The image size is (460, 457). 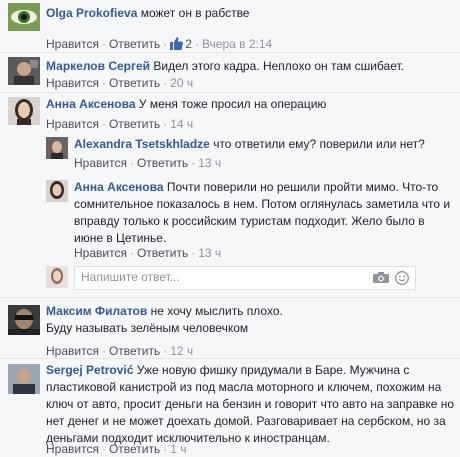 What do you see at coordinates (181, 351) in the screenshot?
I see `timestamp: 12 ч` at bounding box center [181, 351].